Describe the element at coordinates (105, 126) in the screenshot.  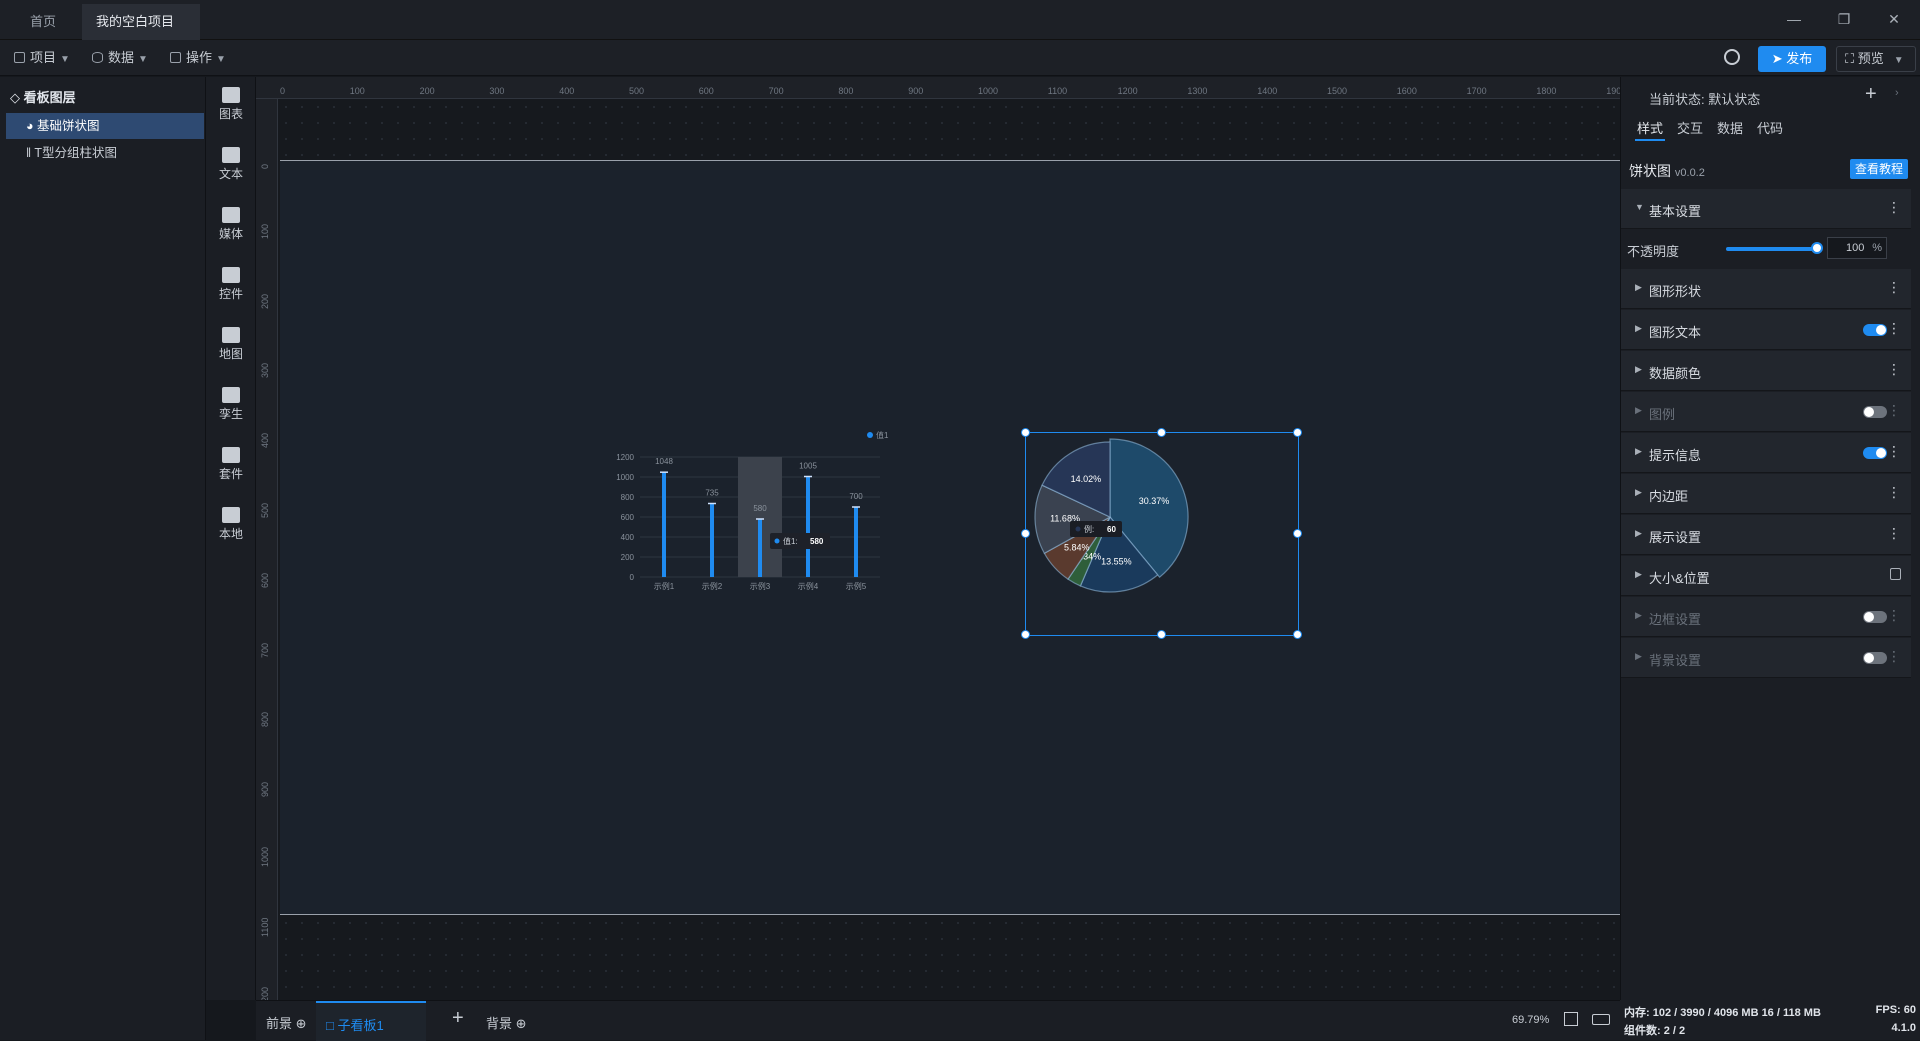
I see `layer-item-pie: ◕ 基础饼状图` at that location.